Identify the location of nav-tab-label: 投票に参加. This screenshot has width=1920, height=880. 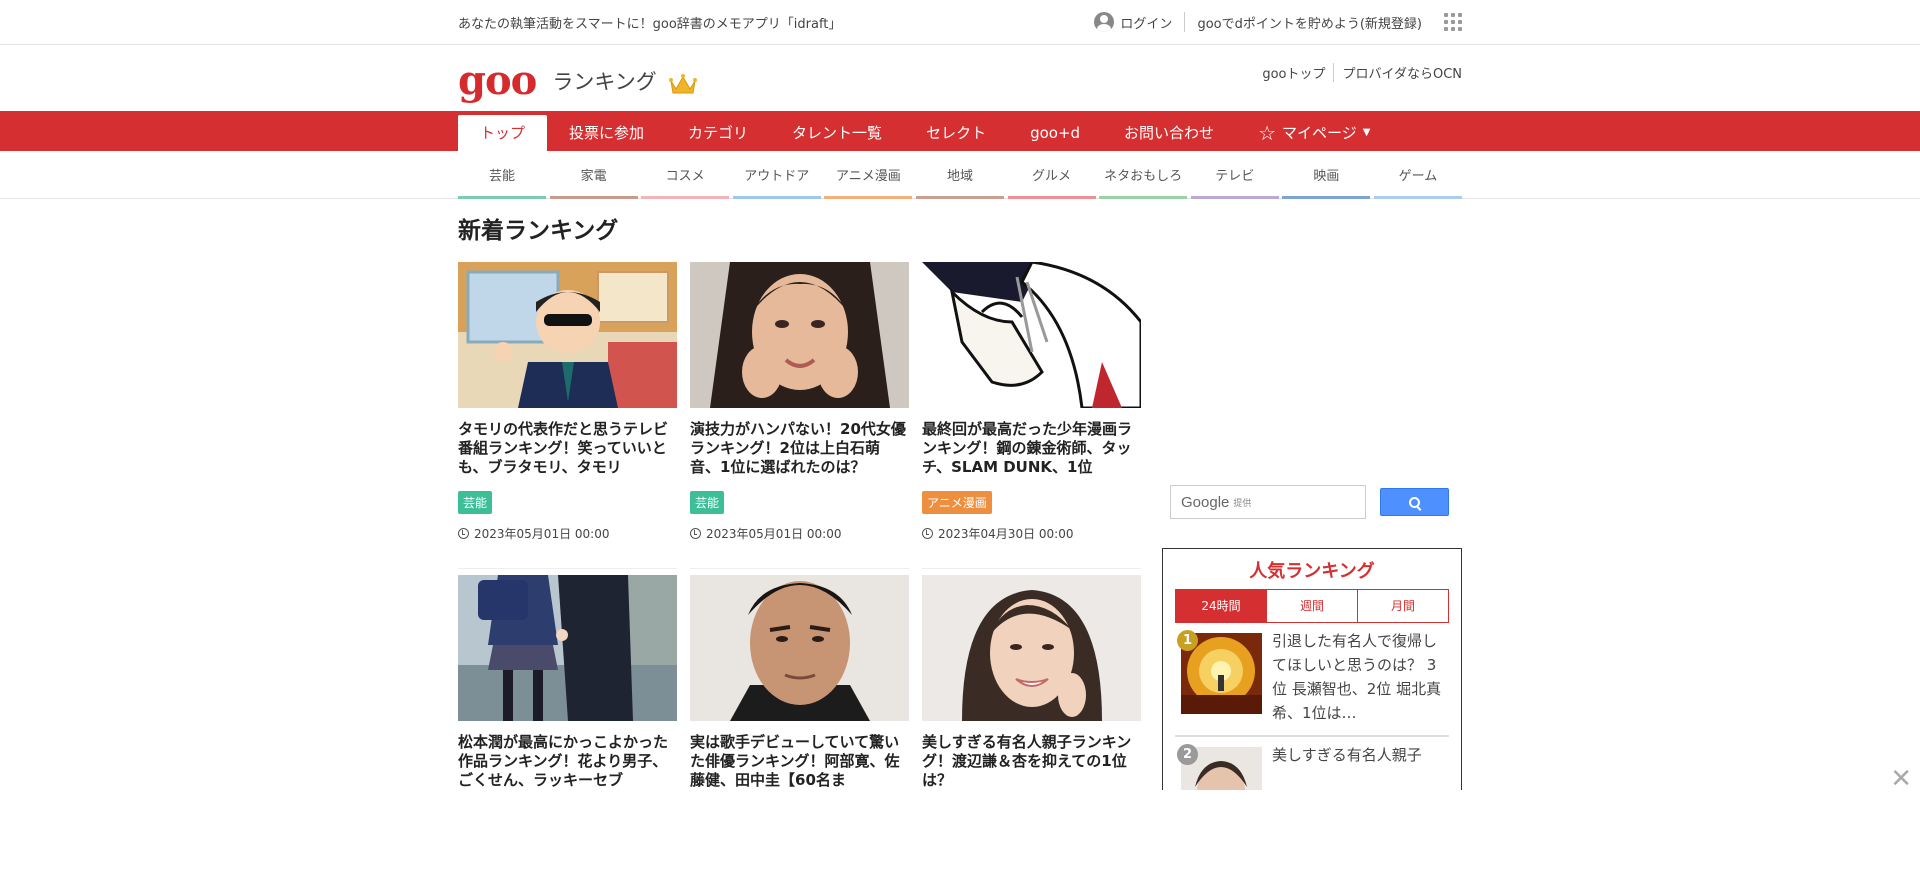
(607, 133).